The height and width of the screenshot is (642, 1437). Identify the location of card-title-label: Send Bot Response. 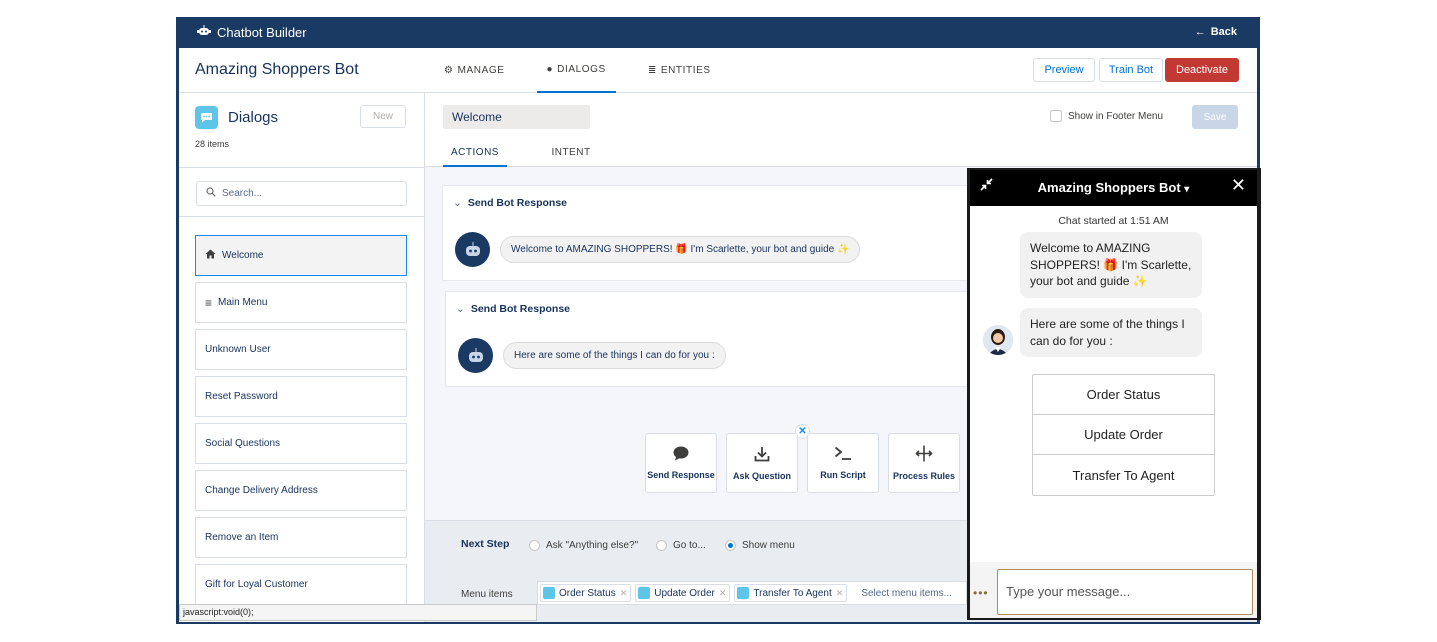
(520, 309).